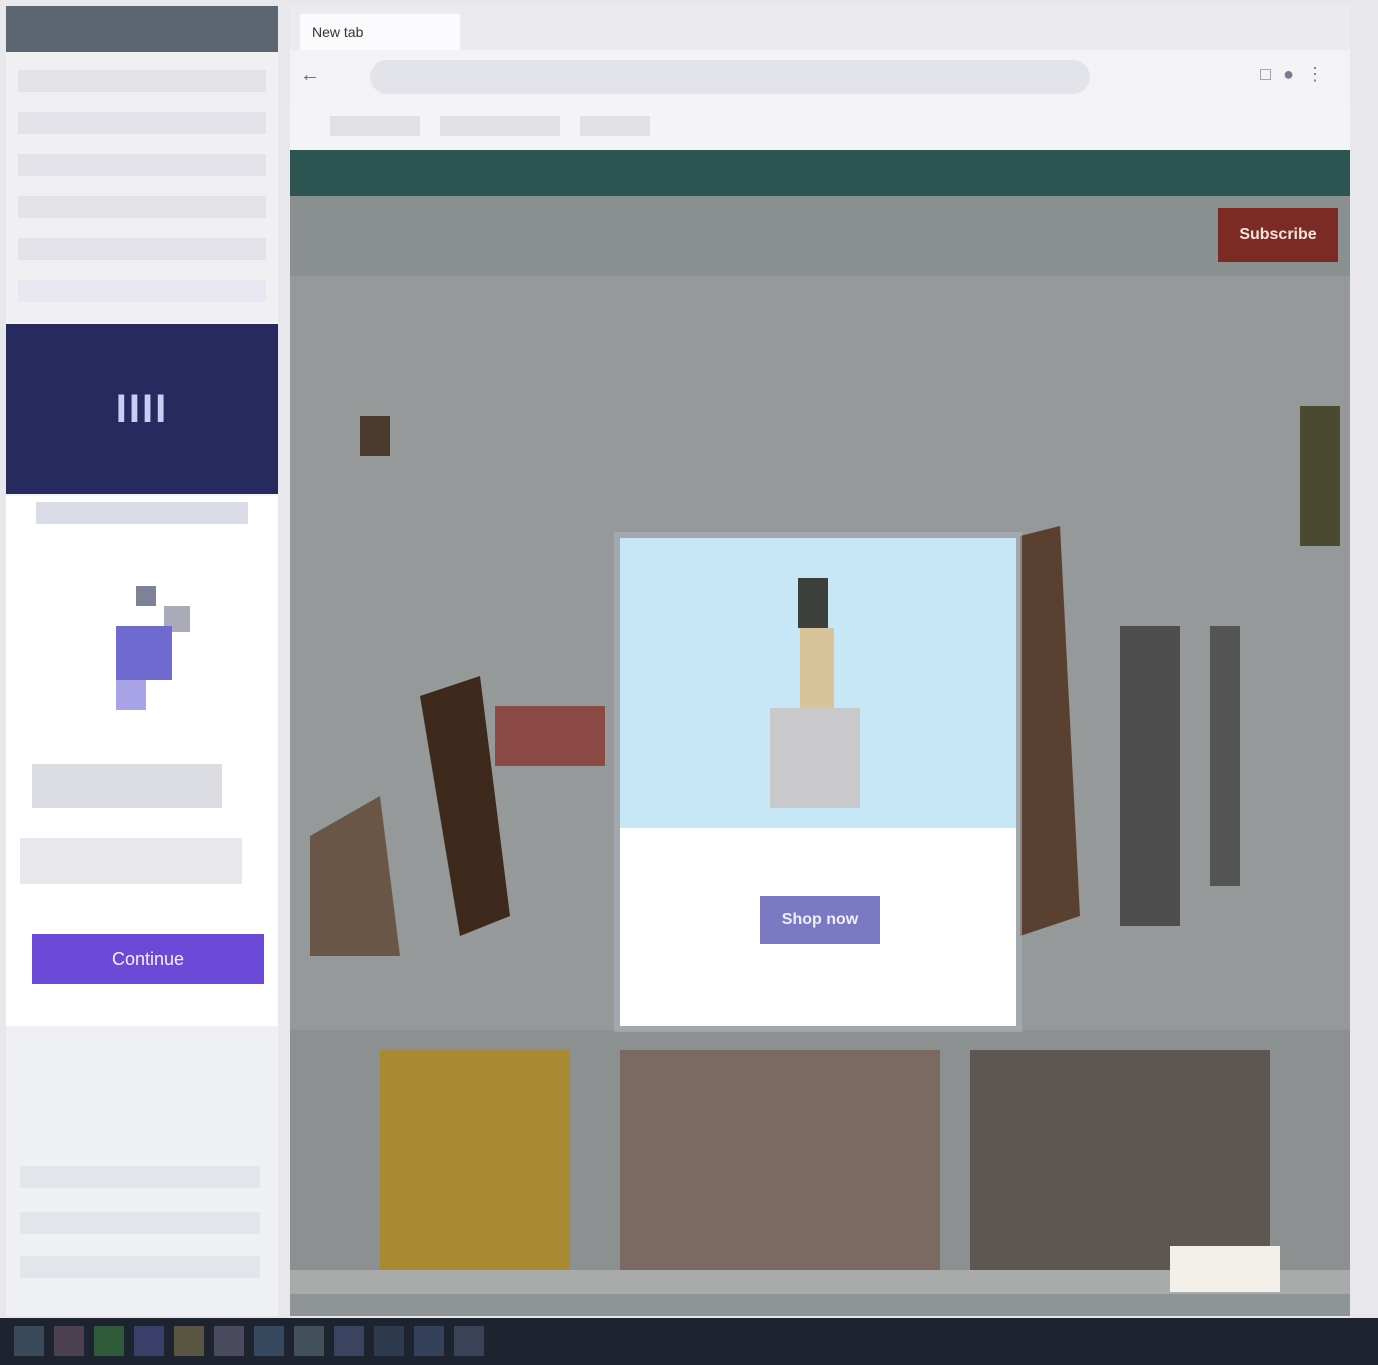  Describe the element at coordinates (820, 173) in the screenshot. I see `site-banner` at that location.